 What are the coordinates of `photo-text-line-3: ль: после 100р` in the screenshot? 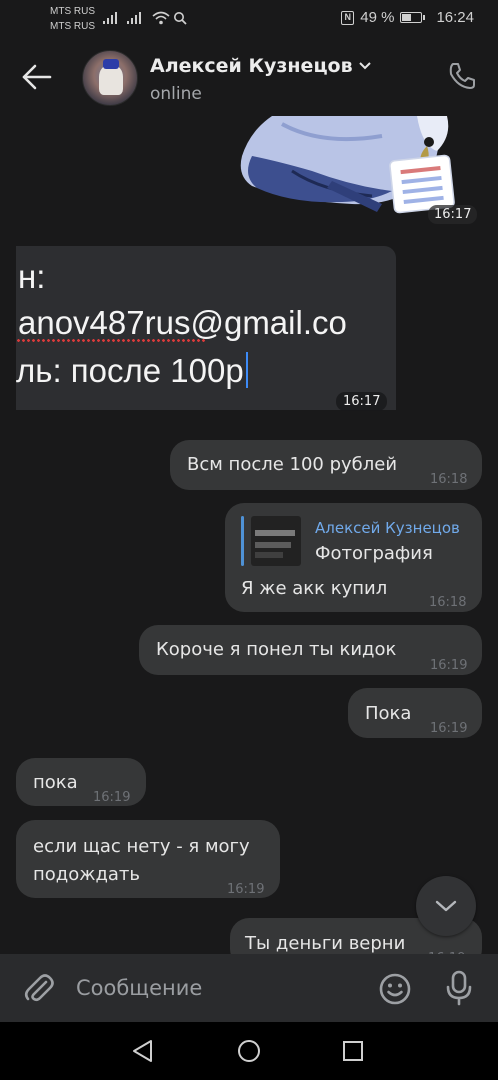 It's located at (130, 370).